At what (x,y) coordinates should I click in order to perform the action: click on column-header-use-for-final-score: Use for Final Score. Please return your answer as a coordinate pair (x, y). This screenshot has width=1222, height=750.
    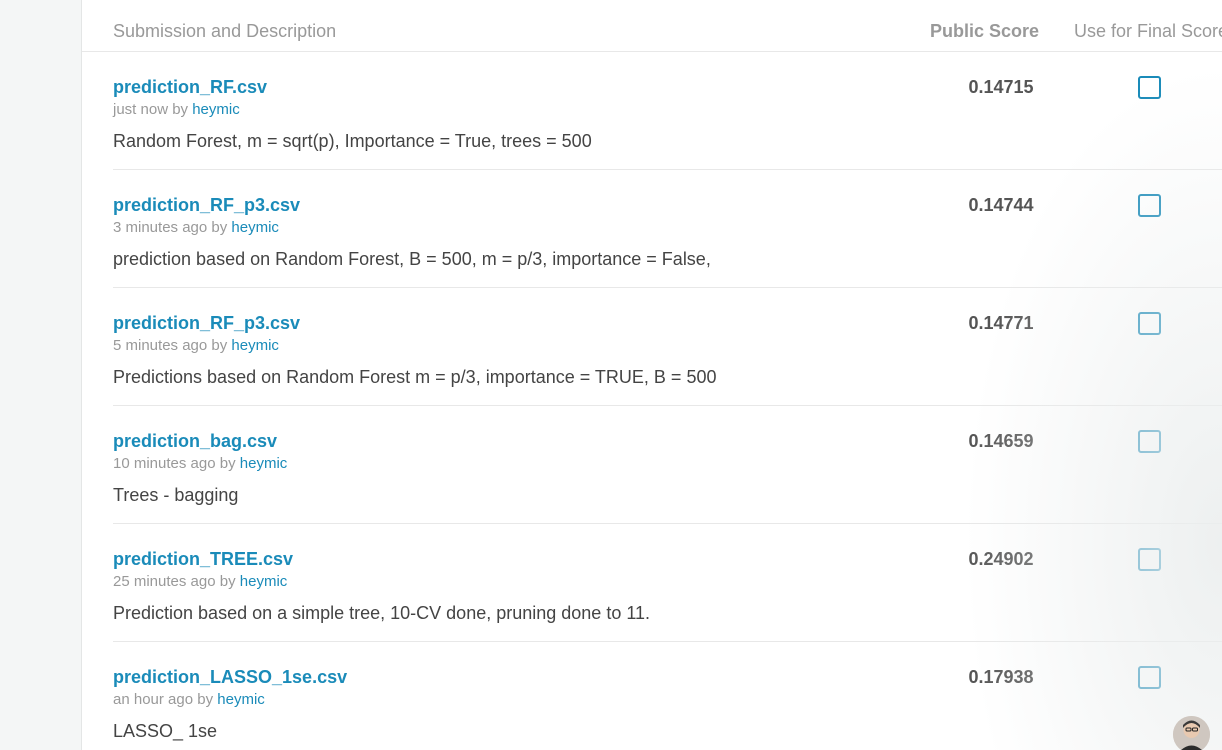
    Looking at the image, I should click on (1148, 31).